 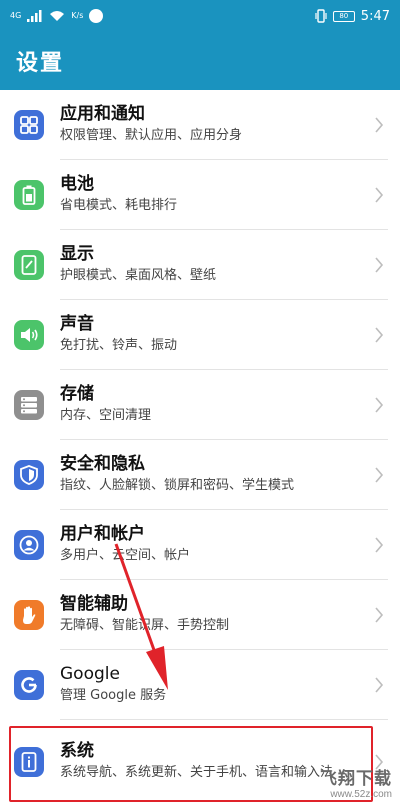 I want to click on network-speed: K/s, so click(x=77, y=15).